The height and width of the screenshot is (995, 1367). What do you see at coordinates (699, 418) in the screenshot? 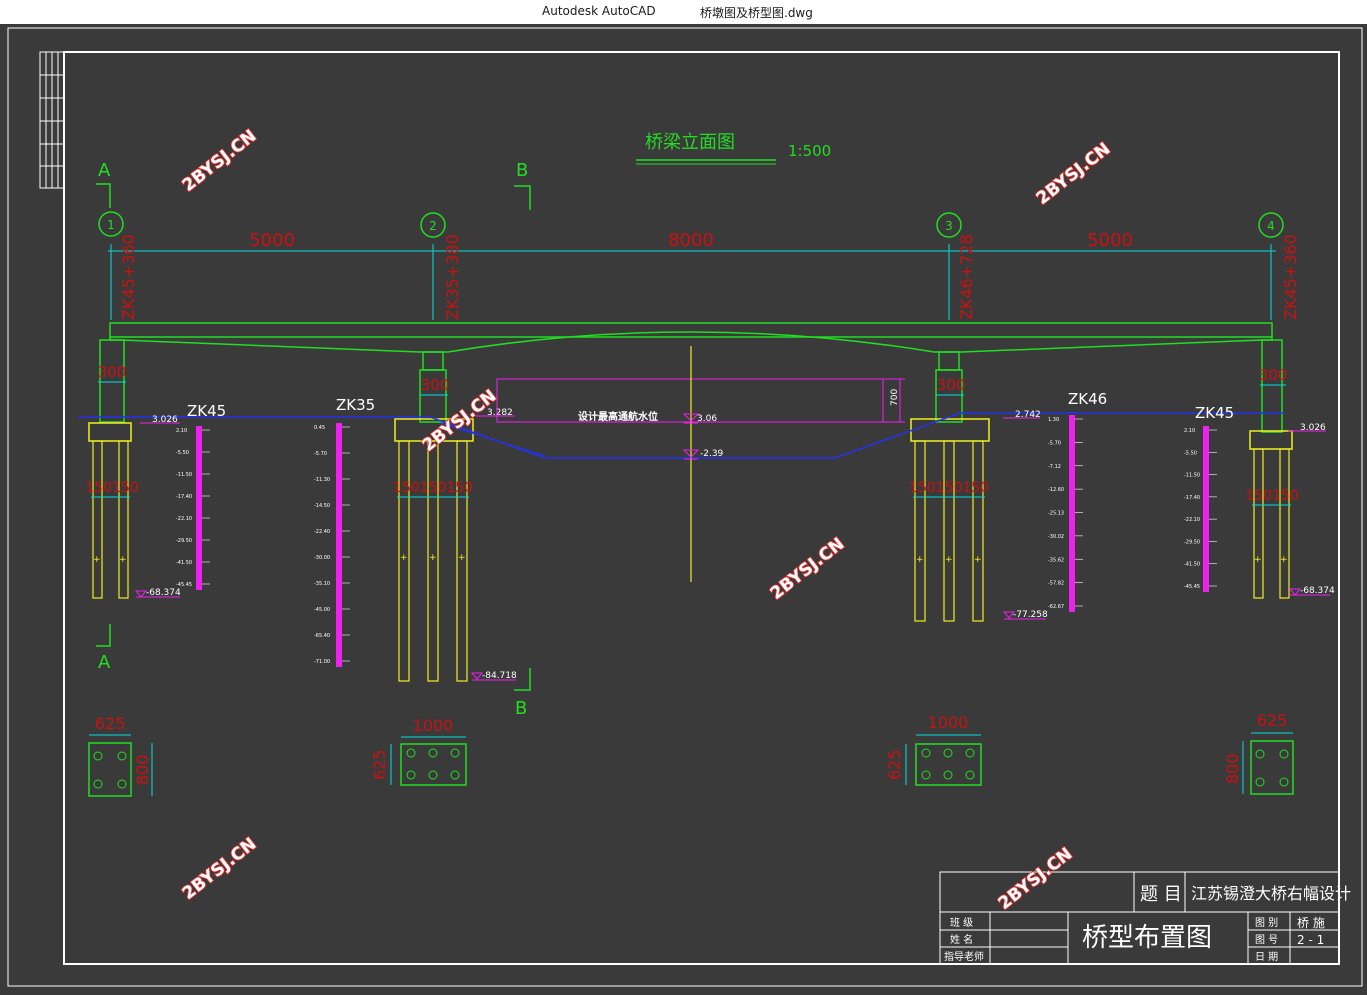
I see `water-level-mark: 3.06` at bounding box center [699, 418].